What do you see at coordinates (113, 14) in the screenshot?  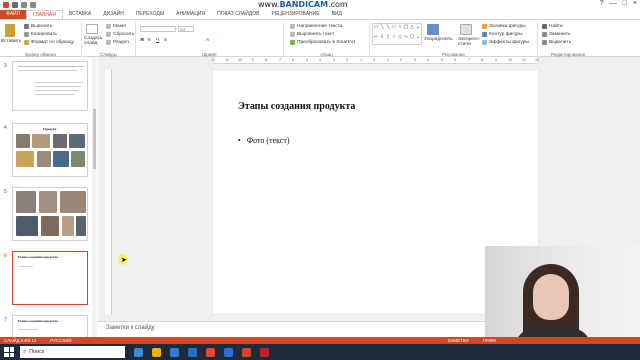 I see `tab-design: ДИЗАЙН` at bounding box center [113, 14].